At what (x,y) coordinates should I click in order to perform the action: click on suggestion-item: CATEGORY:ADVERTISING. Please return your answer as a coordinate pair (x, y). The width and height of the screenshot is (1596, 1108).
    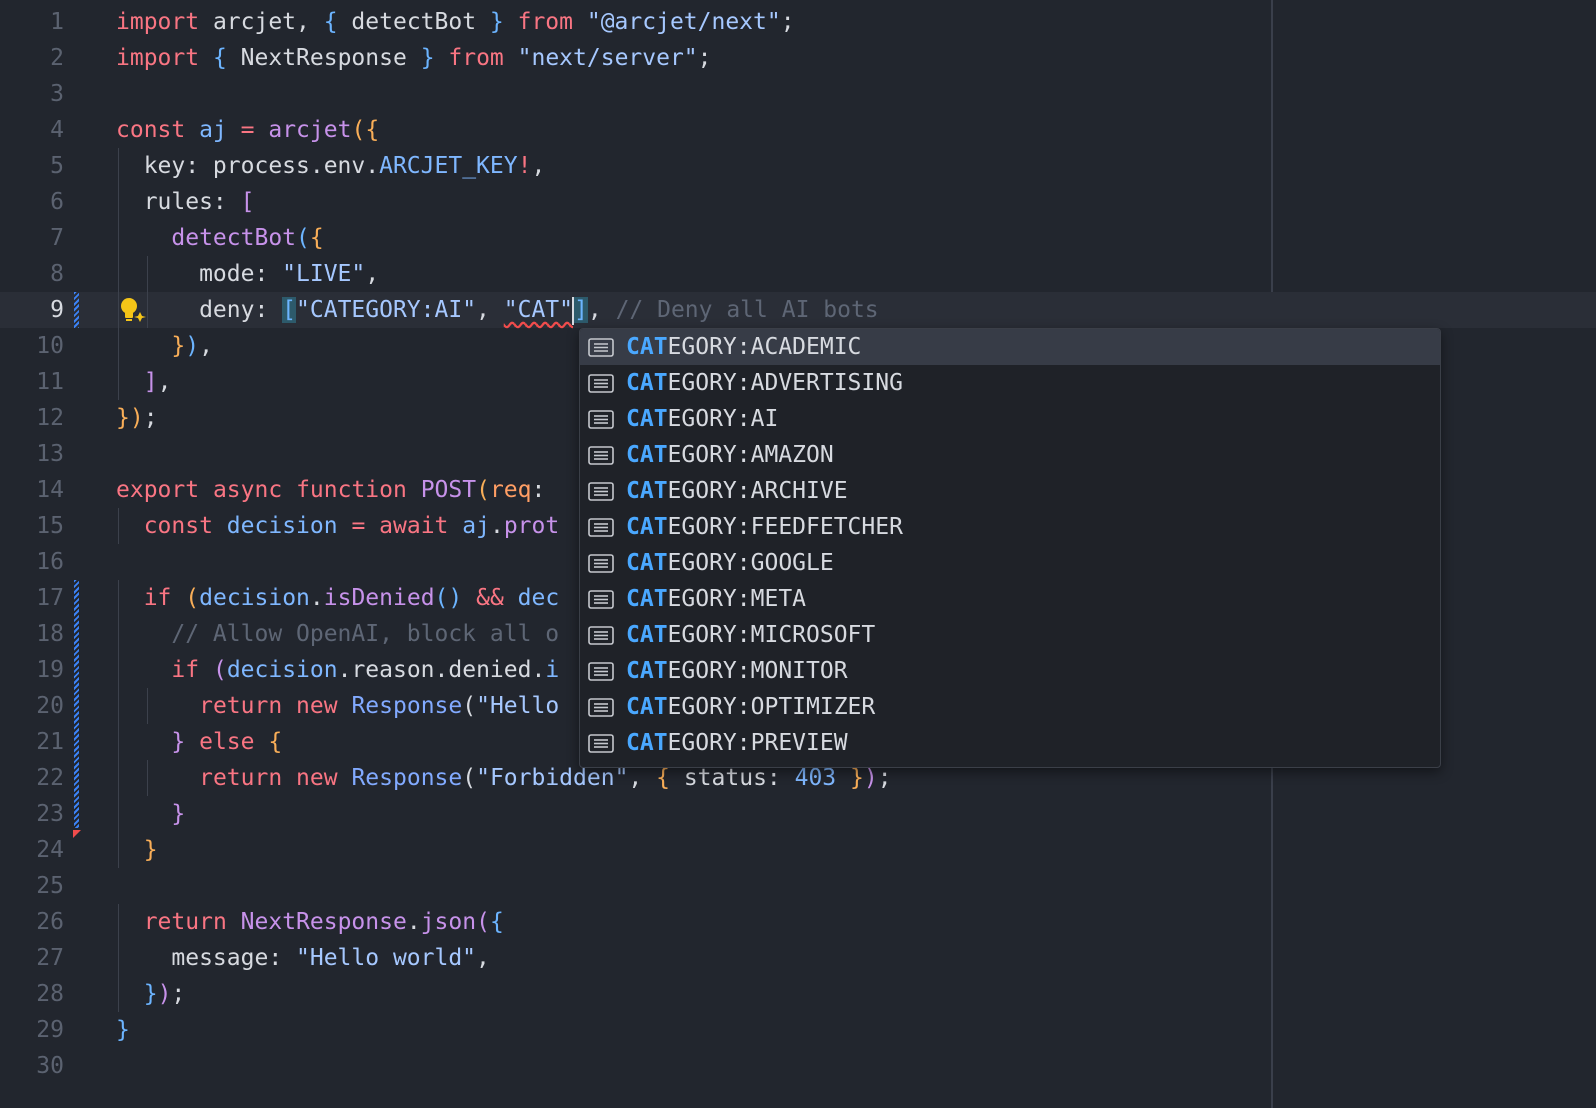
    Looking at the image, I should click on (1010, 383).